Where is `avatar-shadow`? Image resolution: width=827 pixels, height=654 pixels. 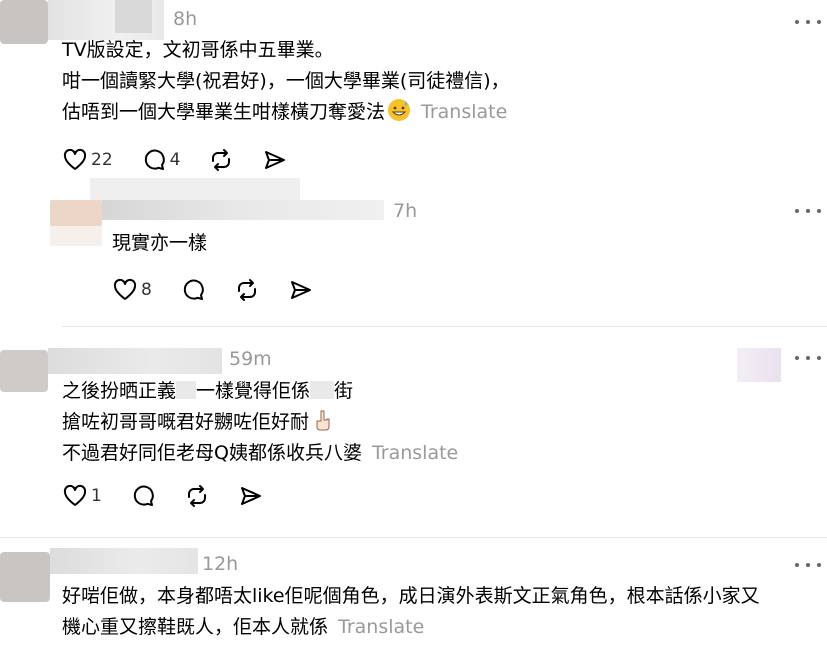
avatar-shadow is located at coordinates (76, 236).